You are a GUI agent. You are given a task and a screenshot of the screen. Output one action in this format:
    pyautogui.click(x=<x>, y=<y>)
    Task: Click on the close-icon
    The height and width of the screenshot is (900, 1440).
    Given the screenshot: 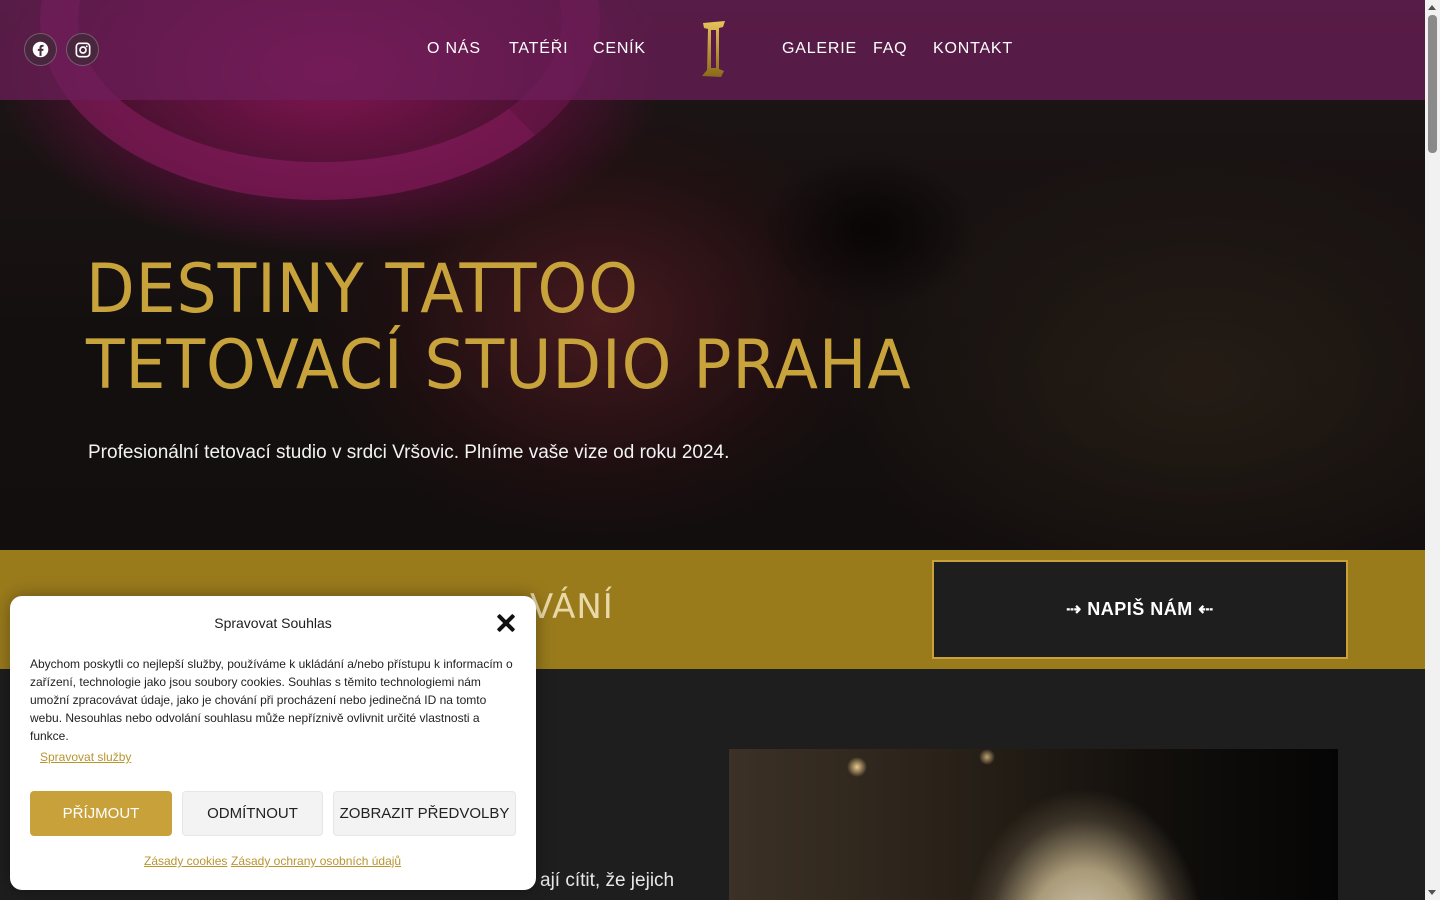 What is the action you would take?
    pyautogui.click(x=506, y=623)
    